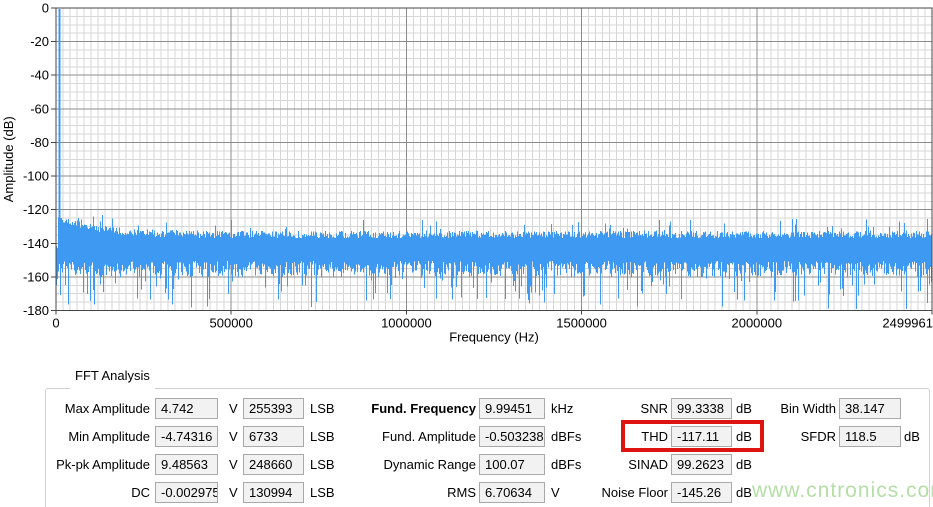 The height and width of the screenshot is (507, 933). I want to click on min-amplitude-v-unit: V, so click(233, 436).